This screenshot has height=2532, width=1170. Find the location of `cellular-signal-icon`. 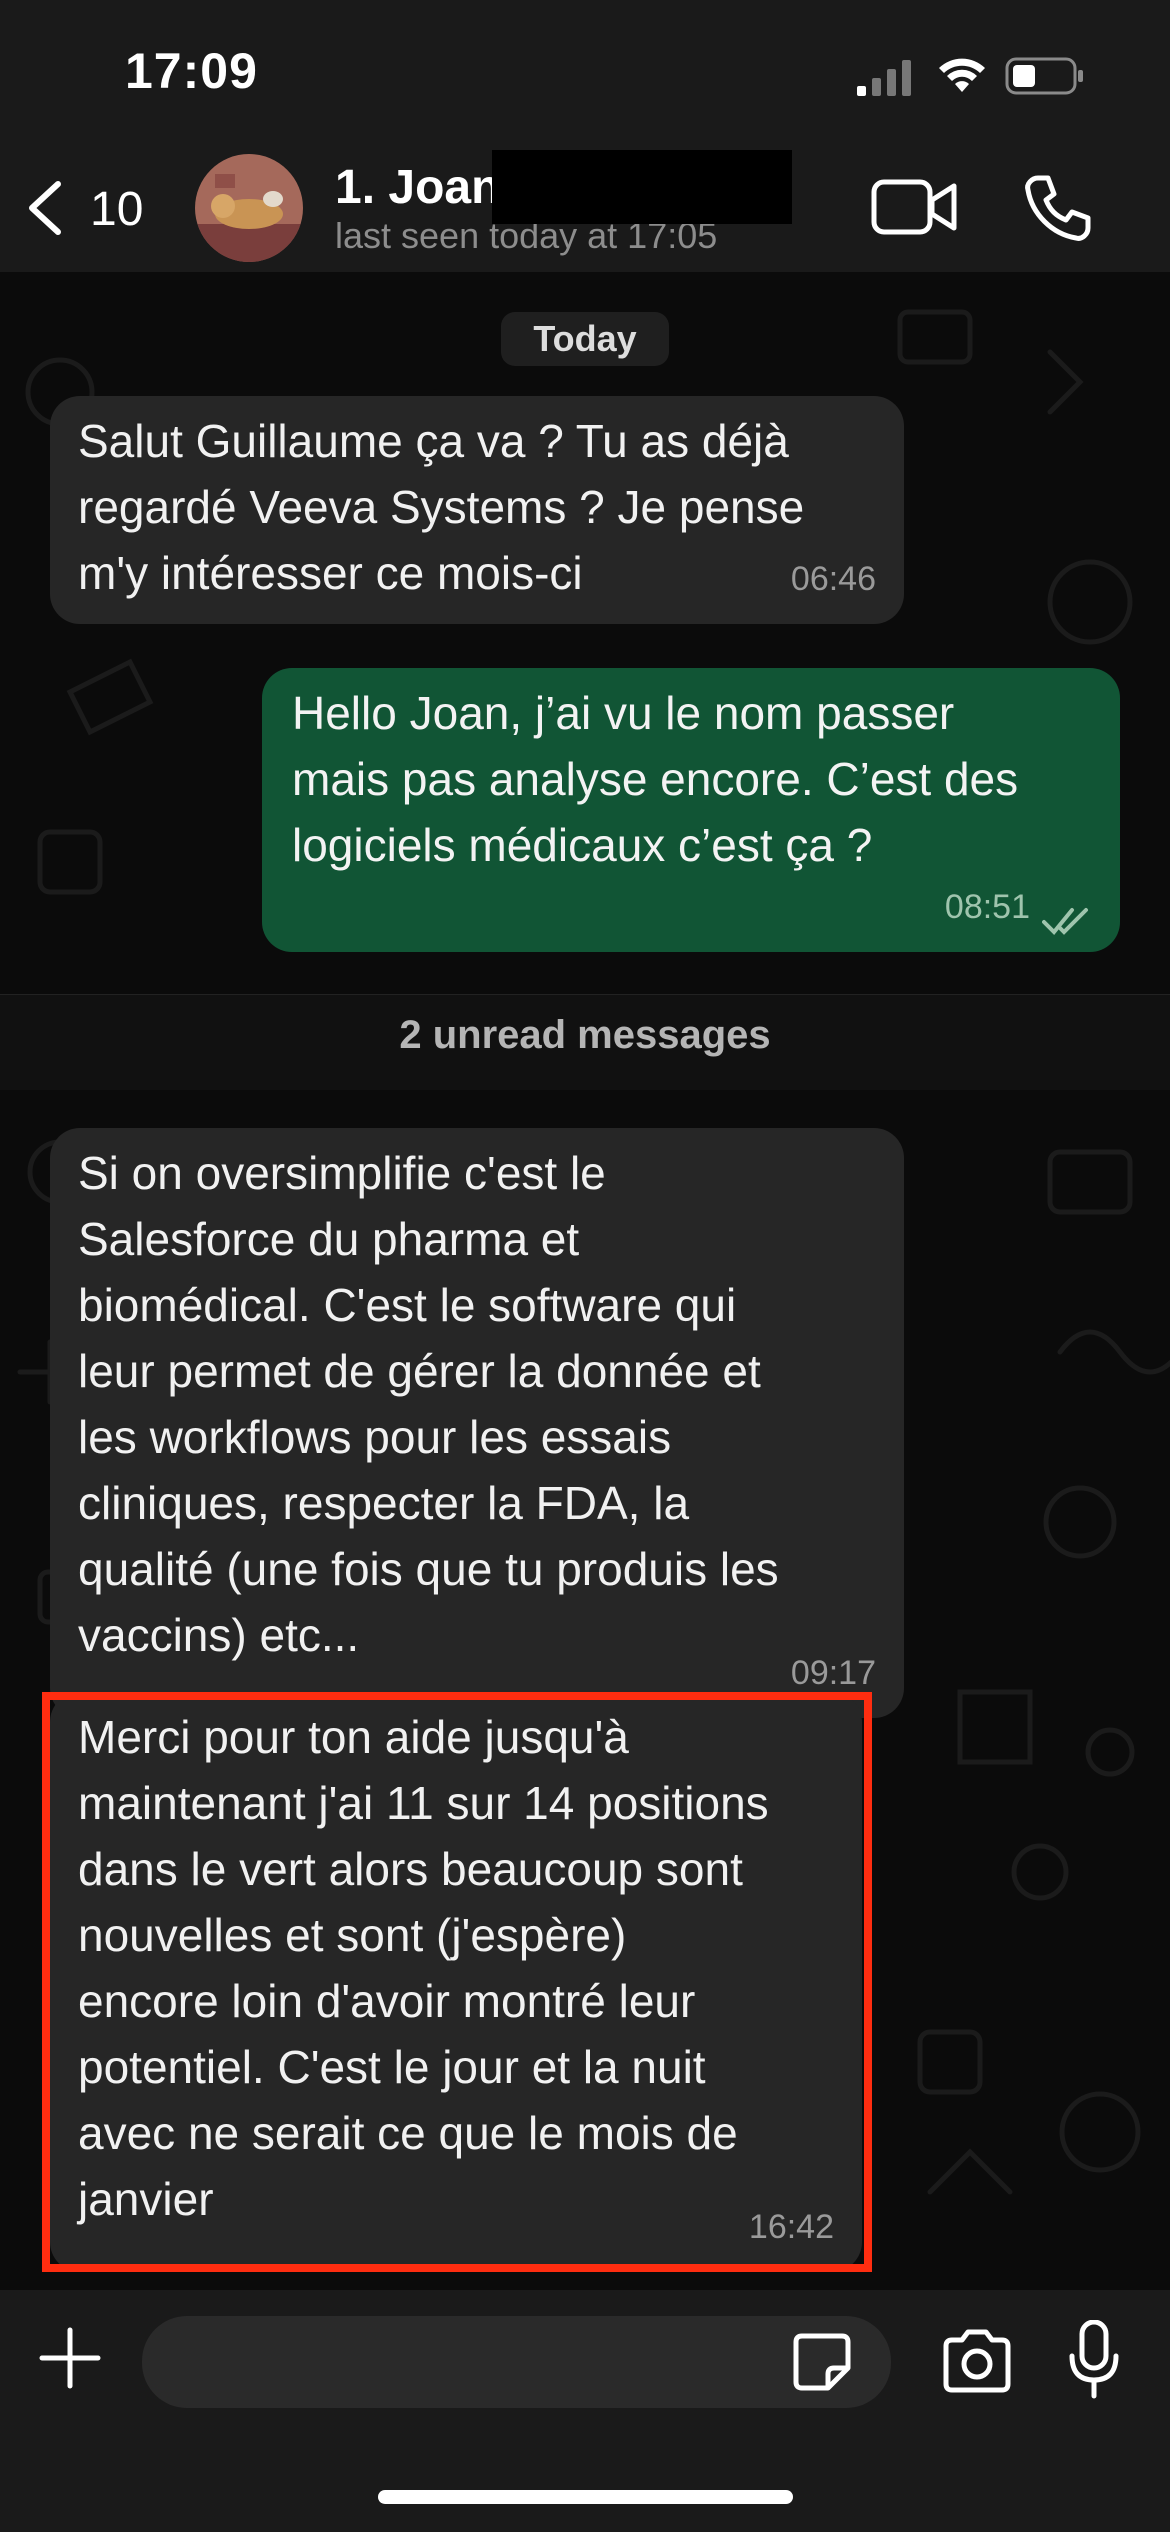

cellular-signal-icon is located at coordinates (884, 78).